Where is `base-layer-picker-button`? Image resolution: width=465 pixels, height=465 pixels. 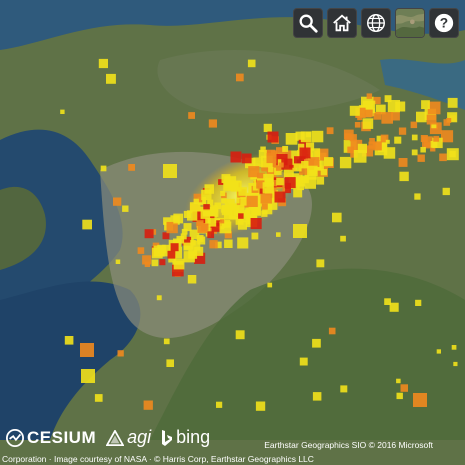
base-layer-picker-button is located at coordinates (410, 23).